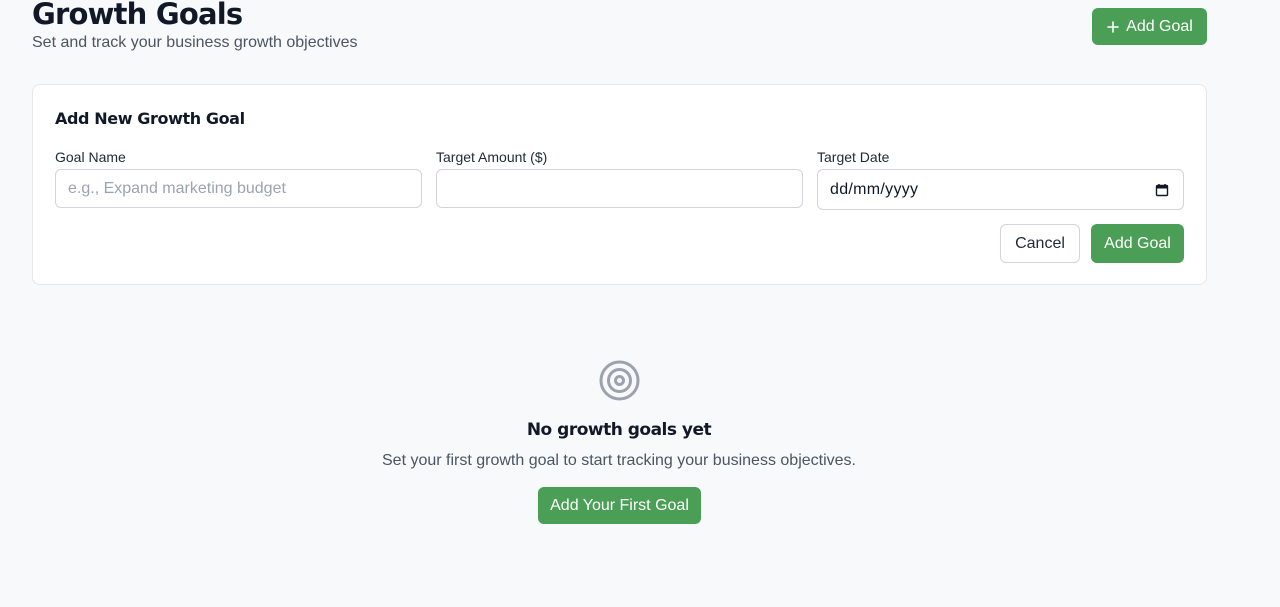 The image size is (1280, 607). Describe the element at coordinates (1137, 243) in the screenshot. I see `submit-goal-button: Add Goal` at that location.